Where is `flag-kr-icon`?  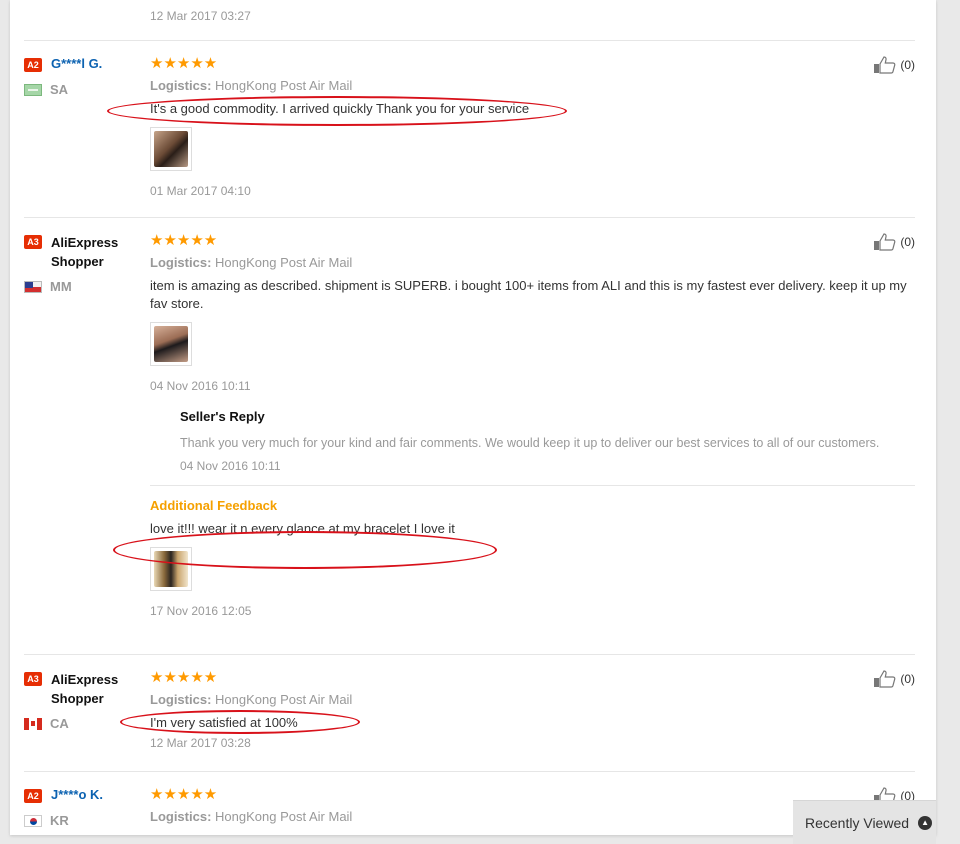 flag-kr-icon is located at coordinates (33, 820).